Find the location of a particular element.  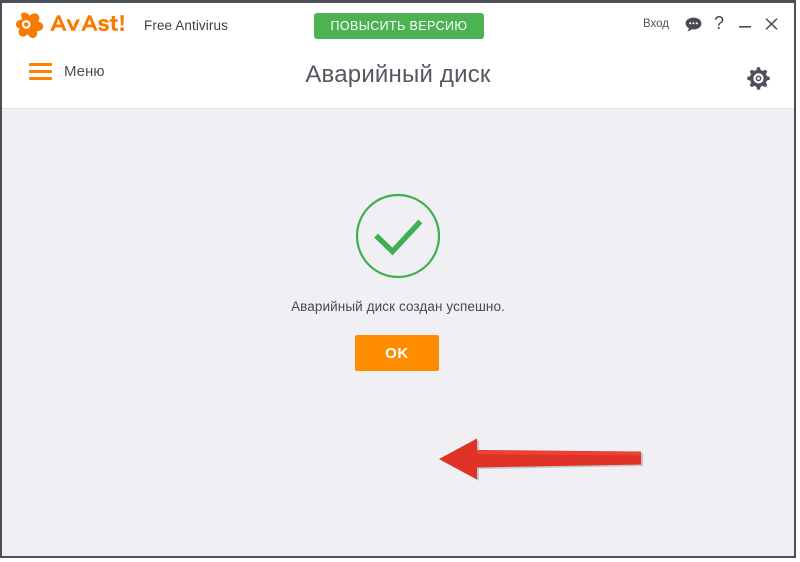

red-left-arrow-annotation is located at coordinates (541, 461).